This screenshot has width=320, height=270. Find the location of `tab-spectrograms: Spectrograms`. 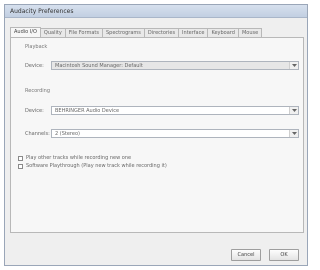

tab-spectrograms: Spectrograms is located at coordinates (123, 32).